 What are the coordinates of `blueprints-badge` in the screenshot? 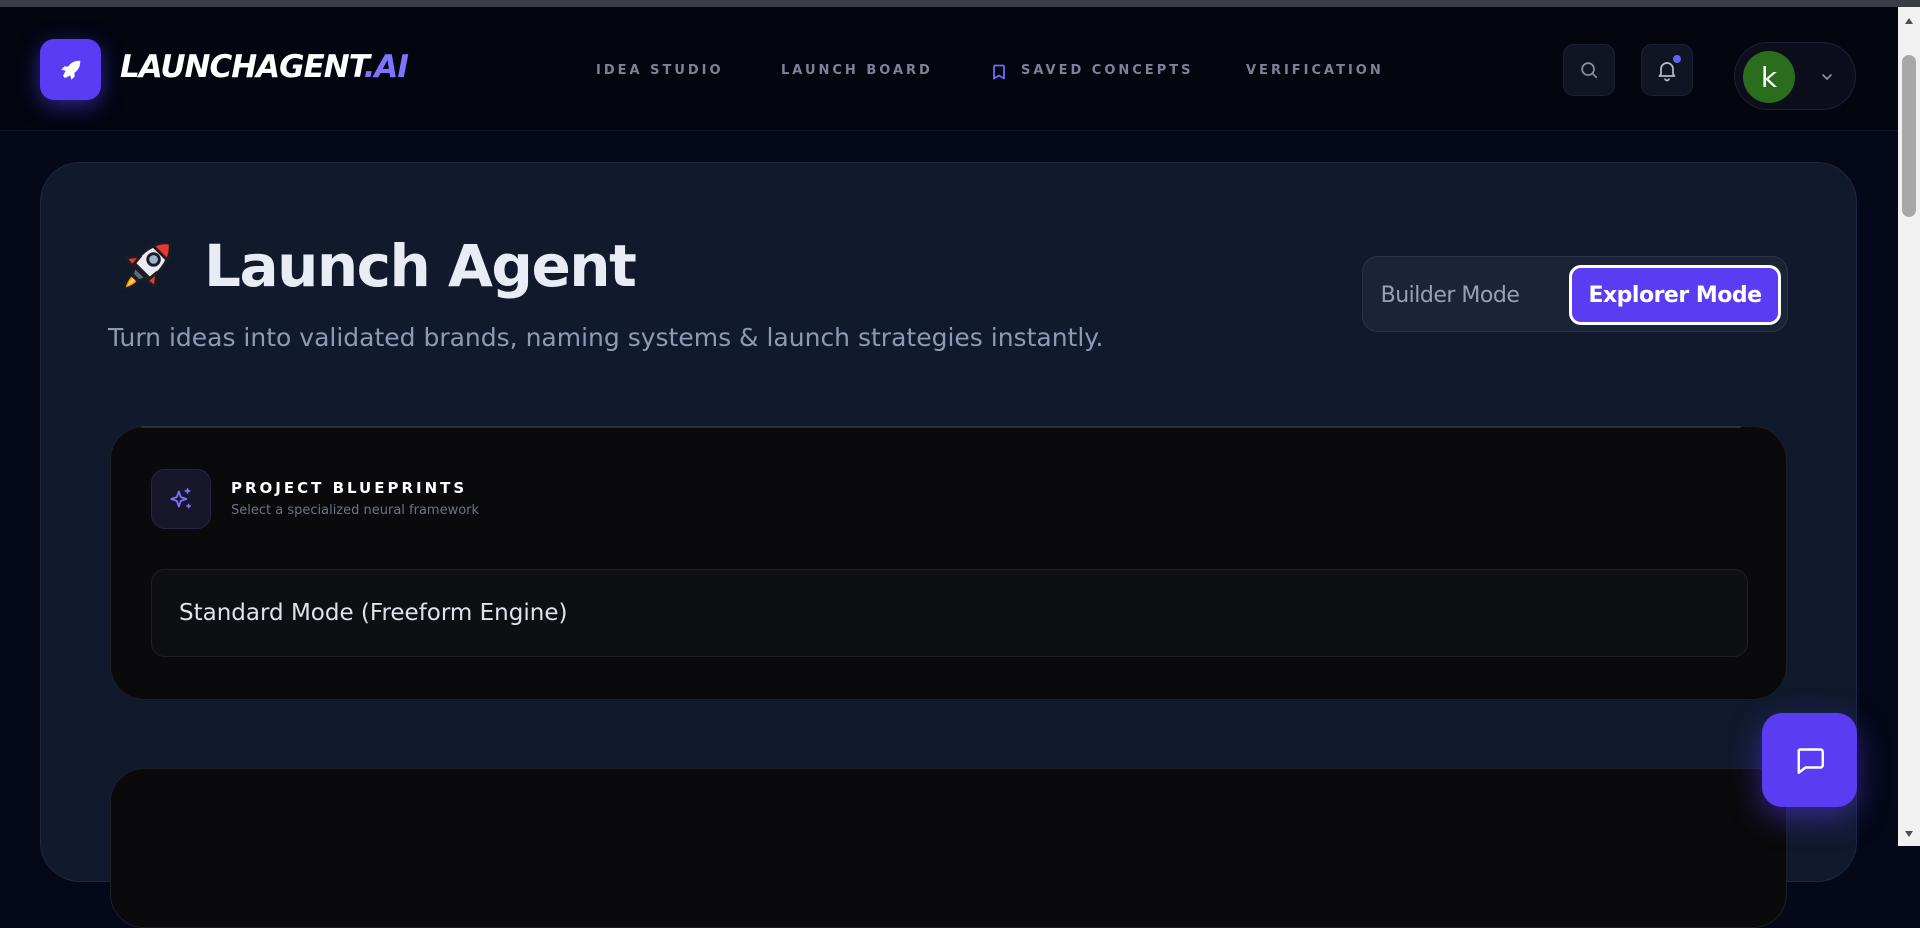 It's located at (181, 499).